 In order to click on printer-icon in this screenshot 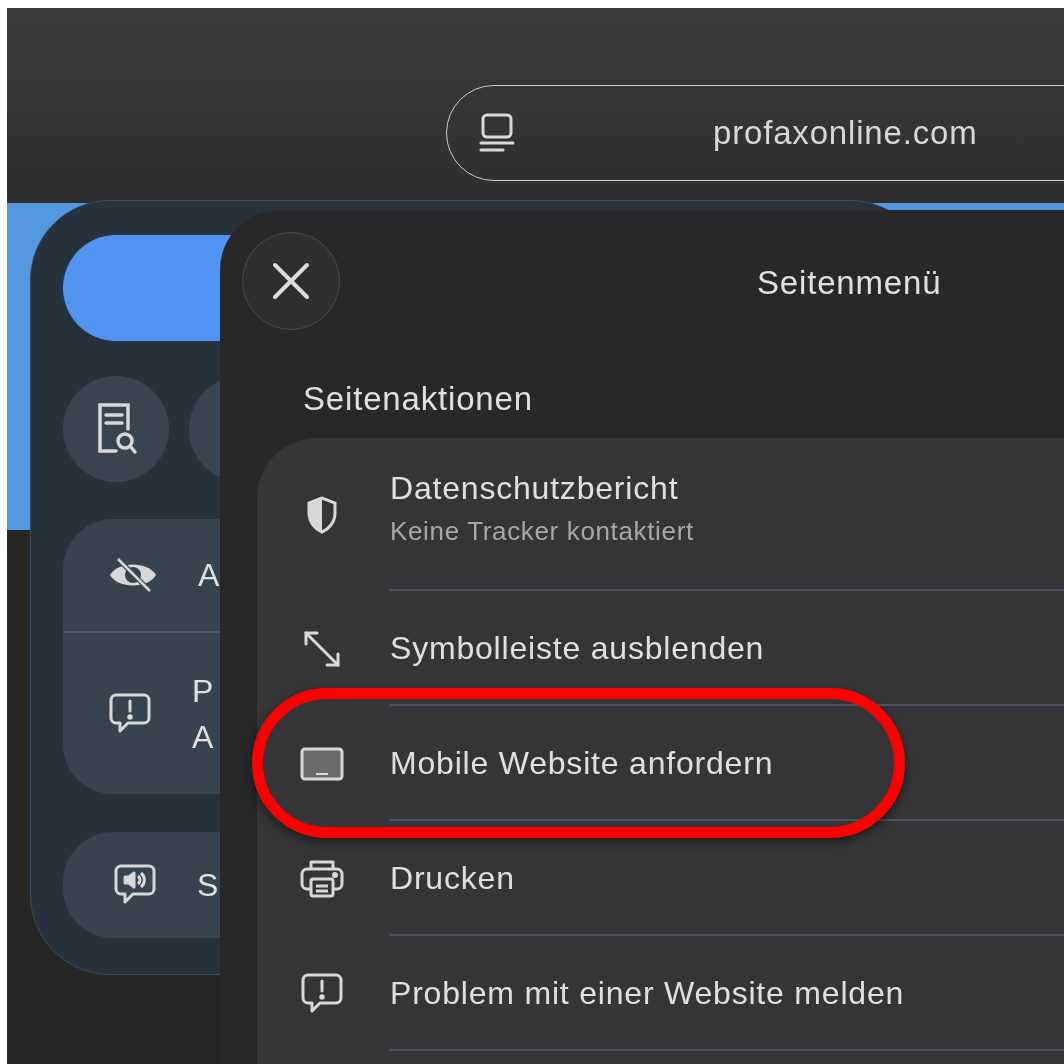, I will do `click(321, 878)`.